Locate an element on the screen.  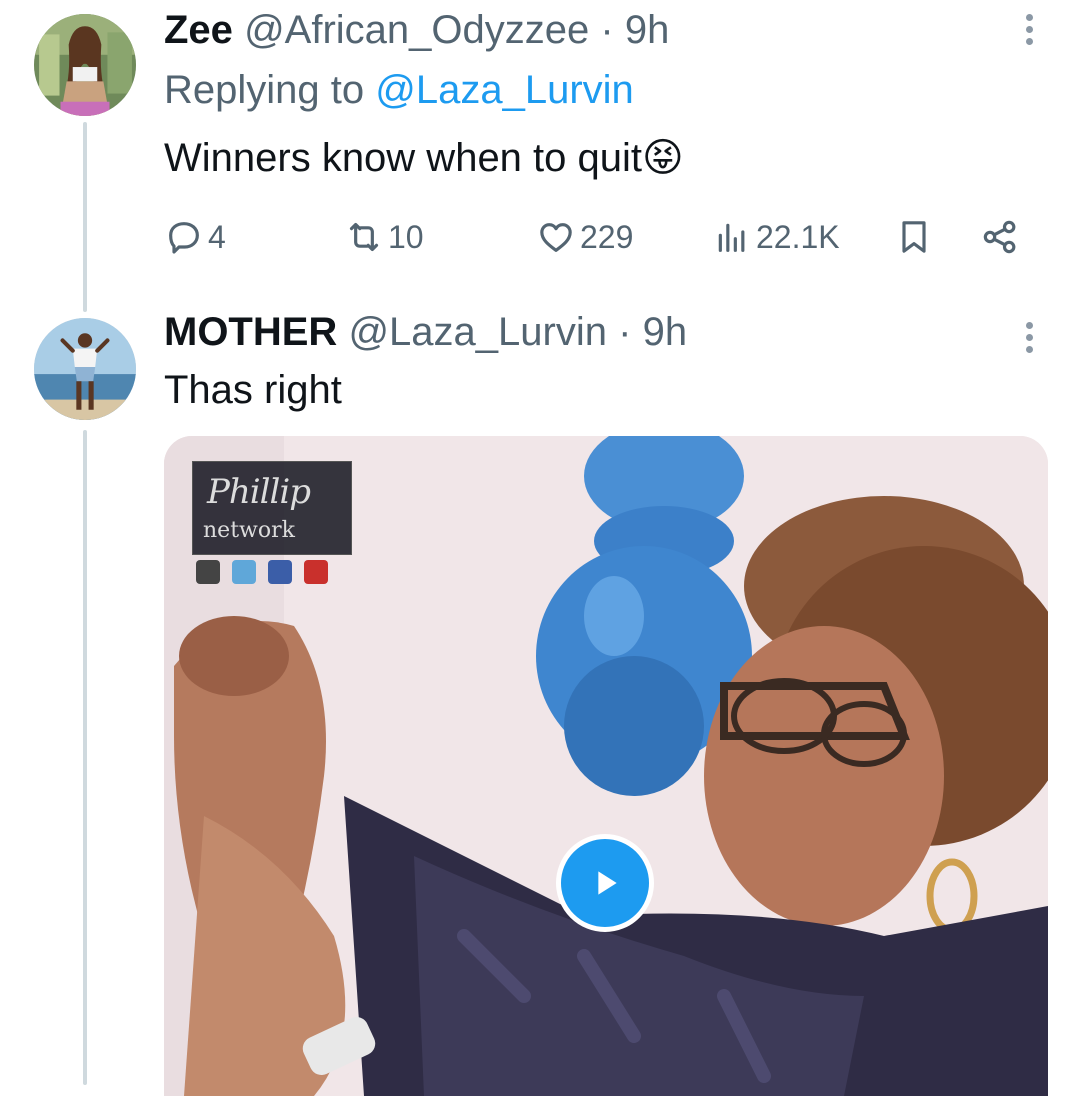
reply-count: 4 is located at coordinates (217, 236).